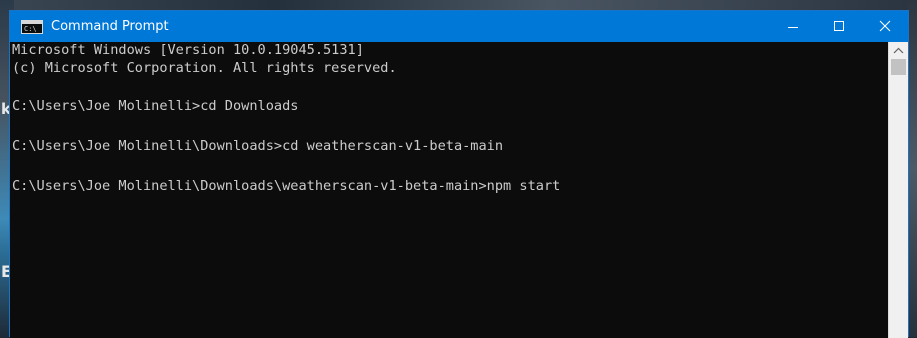 This screenshot has width=917, height=338. What do you see at coordinates (110, 26) in the screenshot?
I see `window-title: Command Prompt` at bounding box center [110, 26].